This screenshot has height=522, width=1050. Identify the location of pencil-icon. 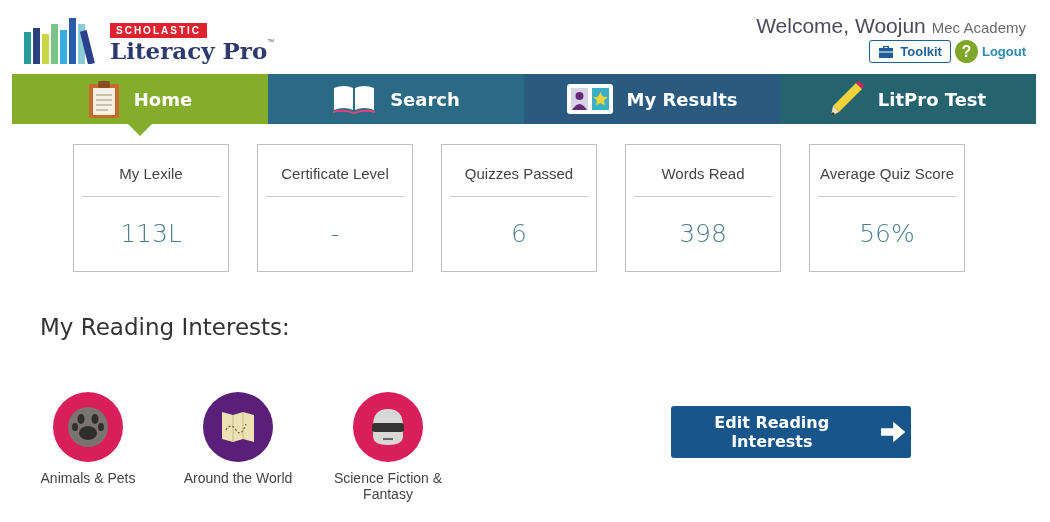
(846, 99).